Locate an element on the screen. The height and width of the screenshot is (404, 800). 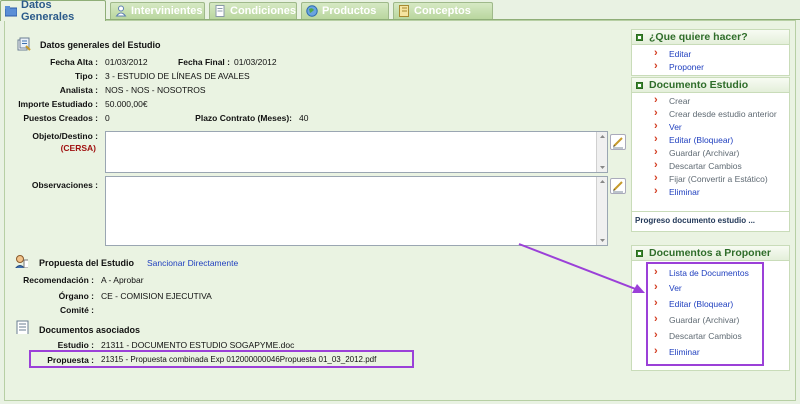
folder-icon is located at coordinates (11, 11).